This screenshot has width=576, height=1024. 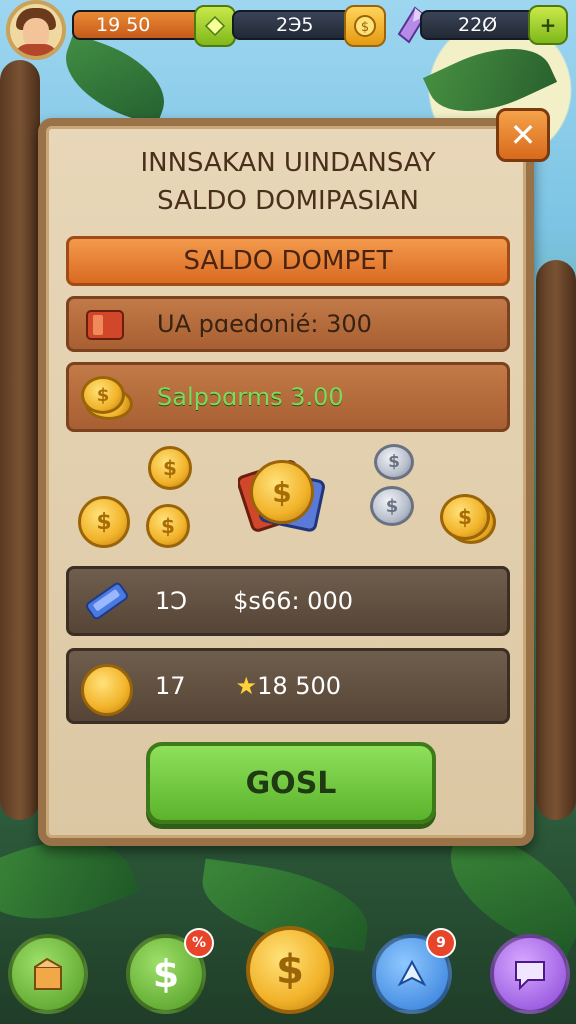 I want to click on banner-label: SALDO DOMPET, so click(x=288, y=261).